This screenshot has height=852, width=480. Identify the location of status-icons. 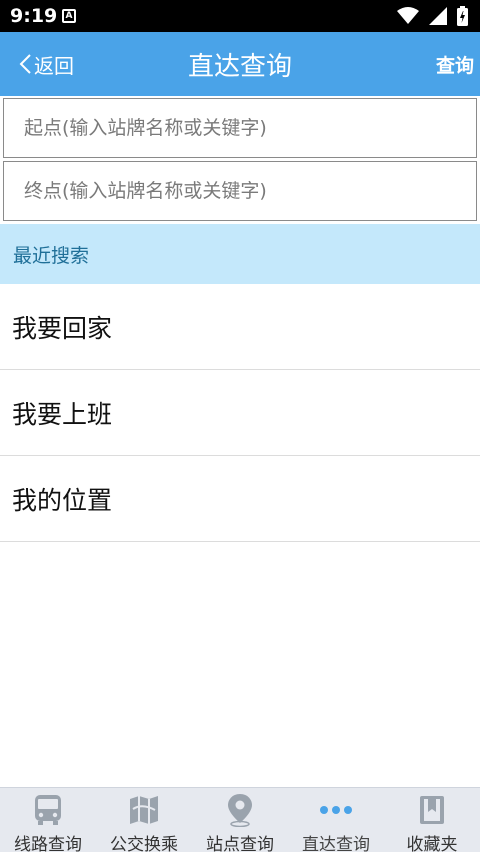
(432, 16).